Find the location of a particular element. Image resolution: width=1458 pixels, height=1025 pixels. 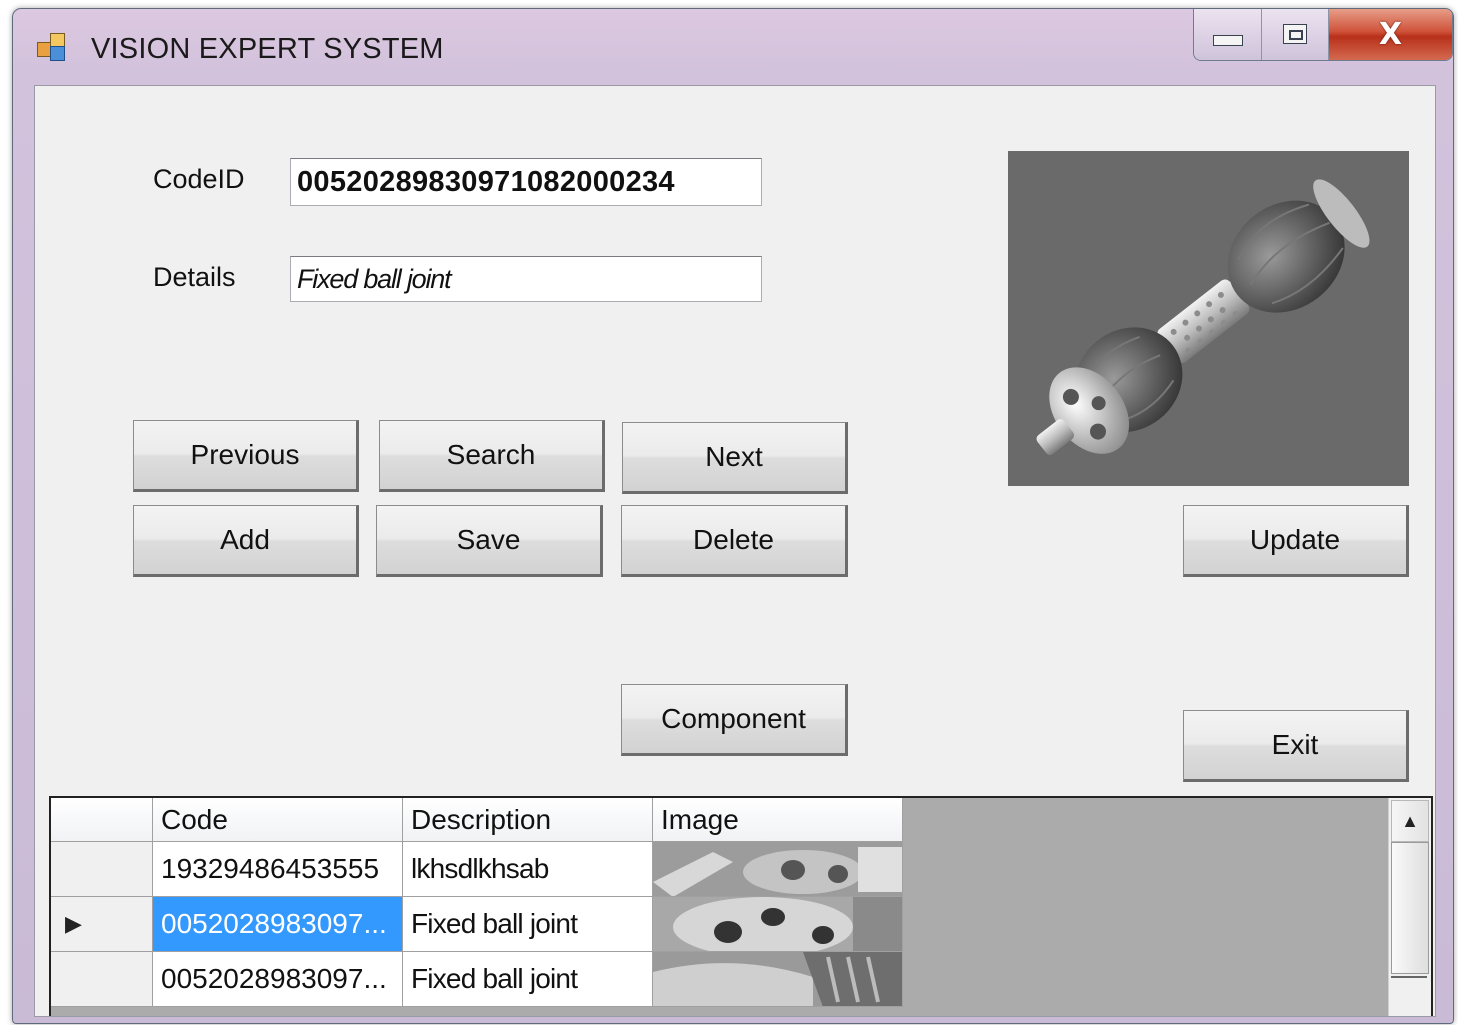

search-button: Search is located at coordinates (492, 456).